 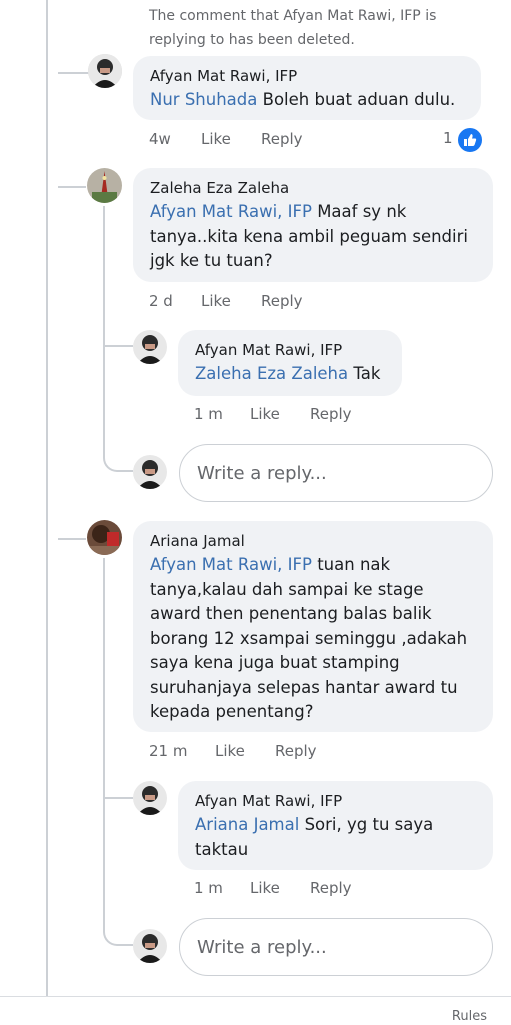 What do you see at coordinates (247, 824) in the screenshot?
I see `mention-link: Ariana Jamal` at bounding box center [247, 824].